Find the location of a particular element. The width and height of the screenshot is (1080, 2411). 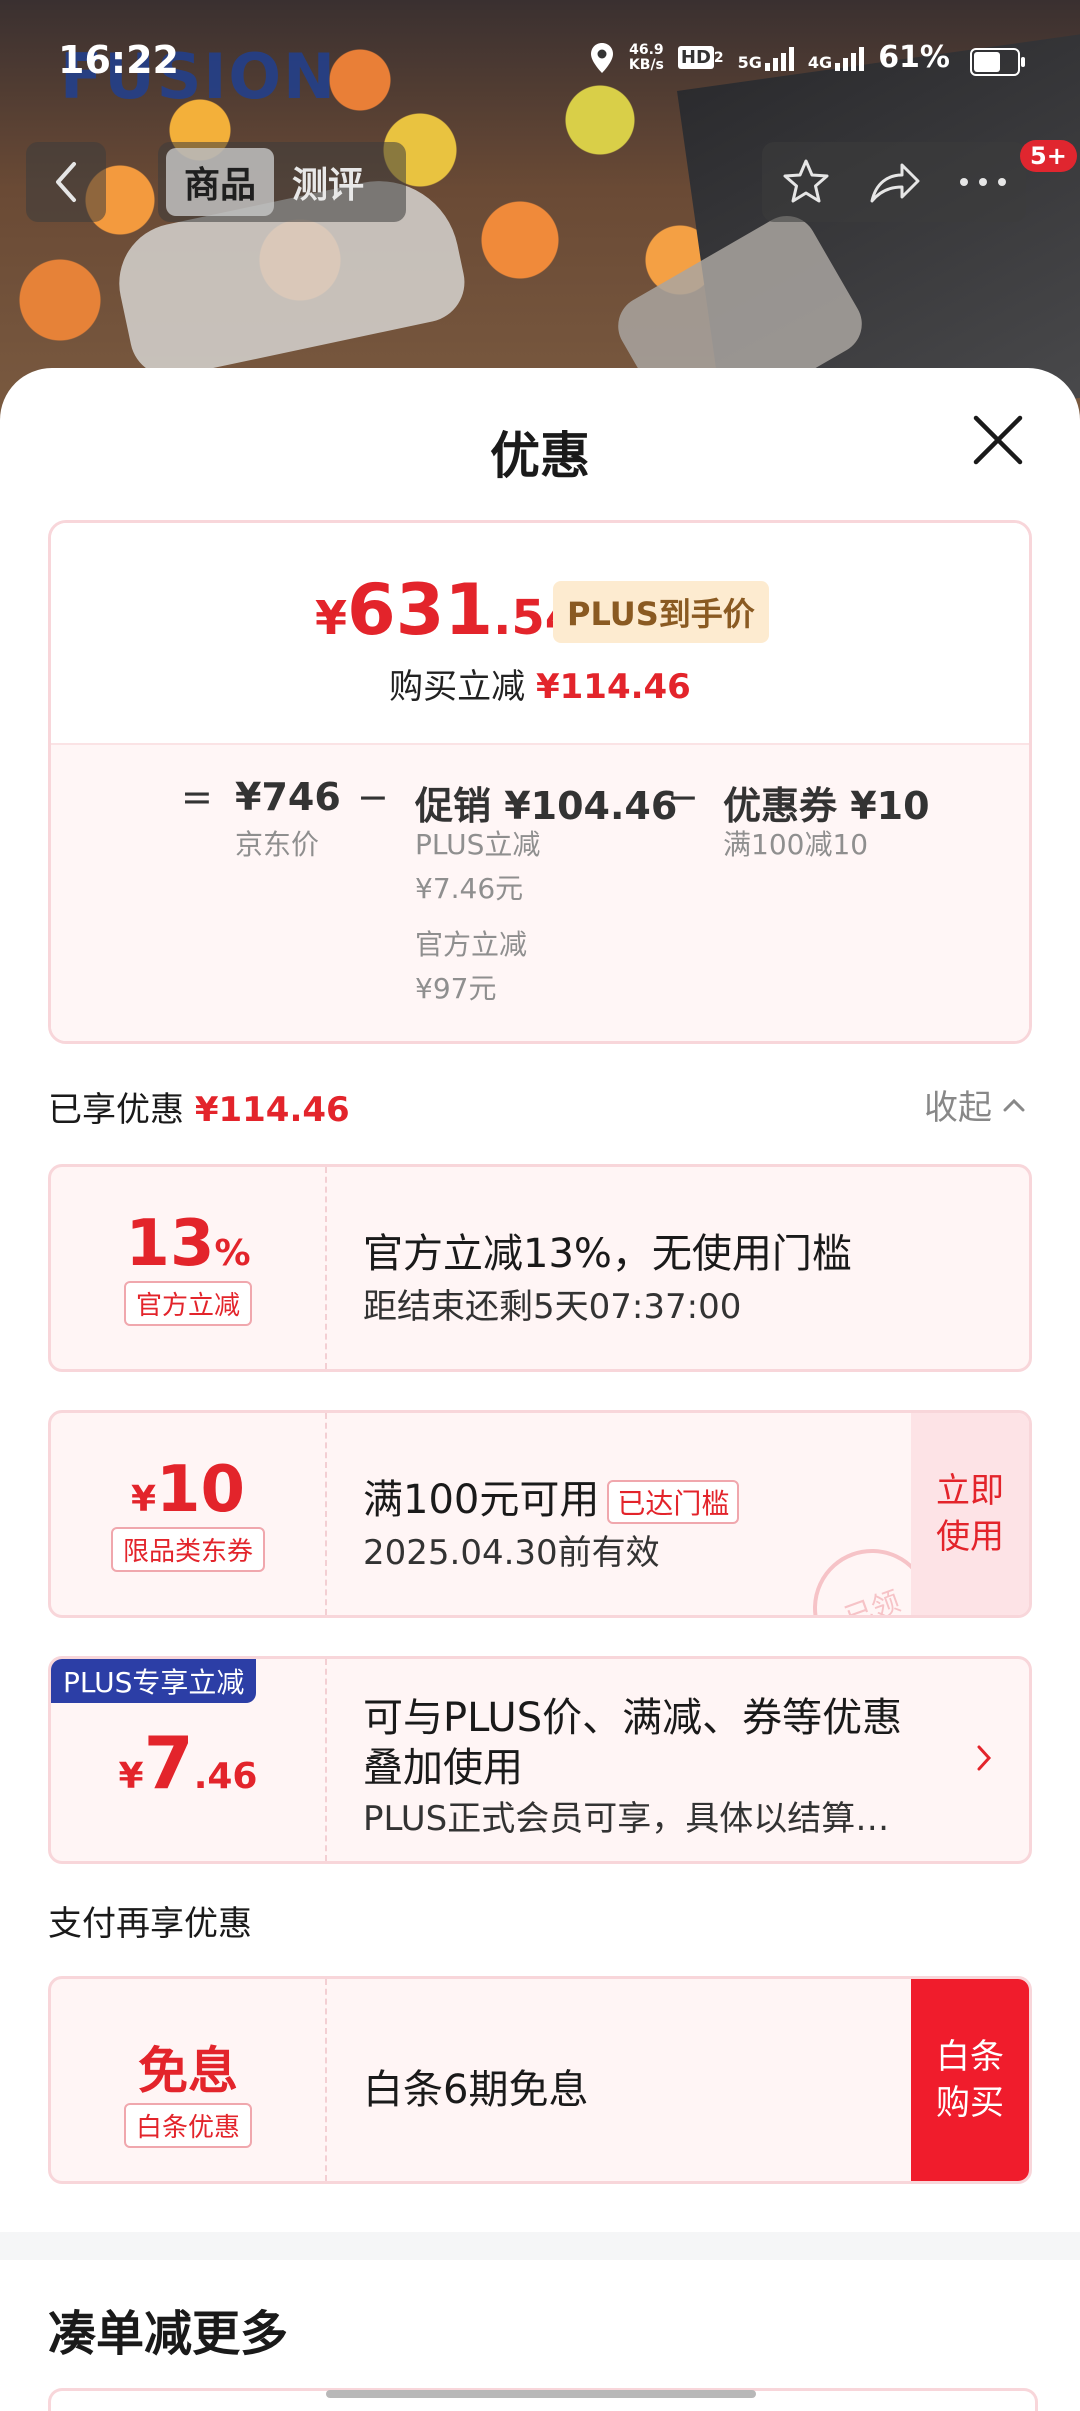

formula-minus-2: − is located at coordinates (683, 797).